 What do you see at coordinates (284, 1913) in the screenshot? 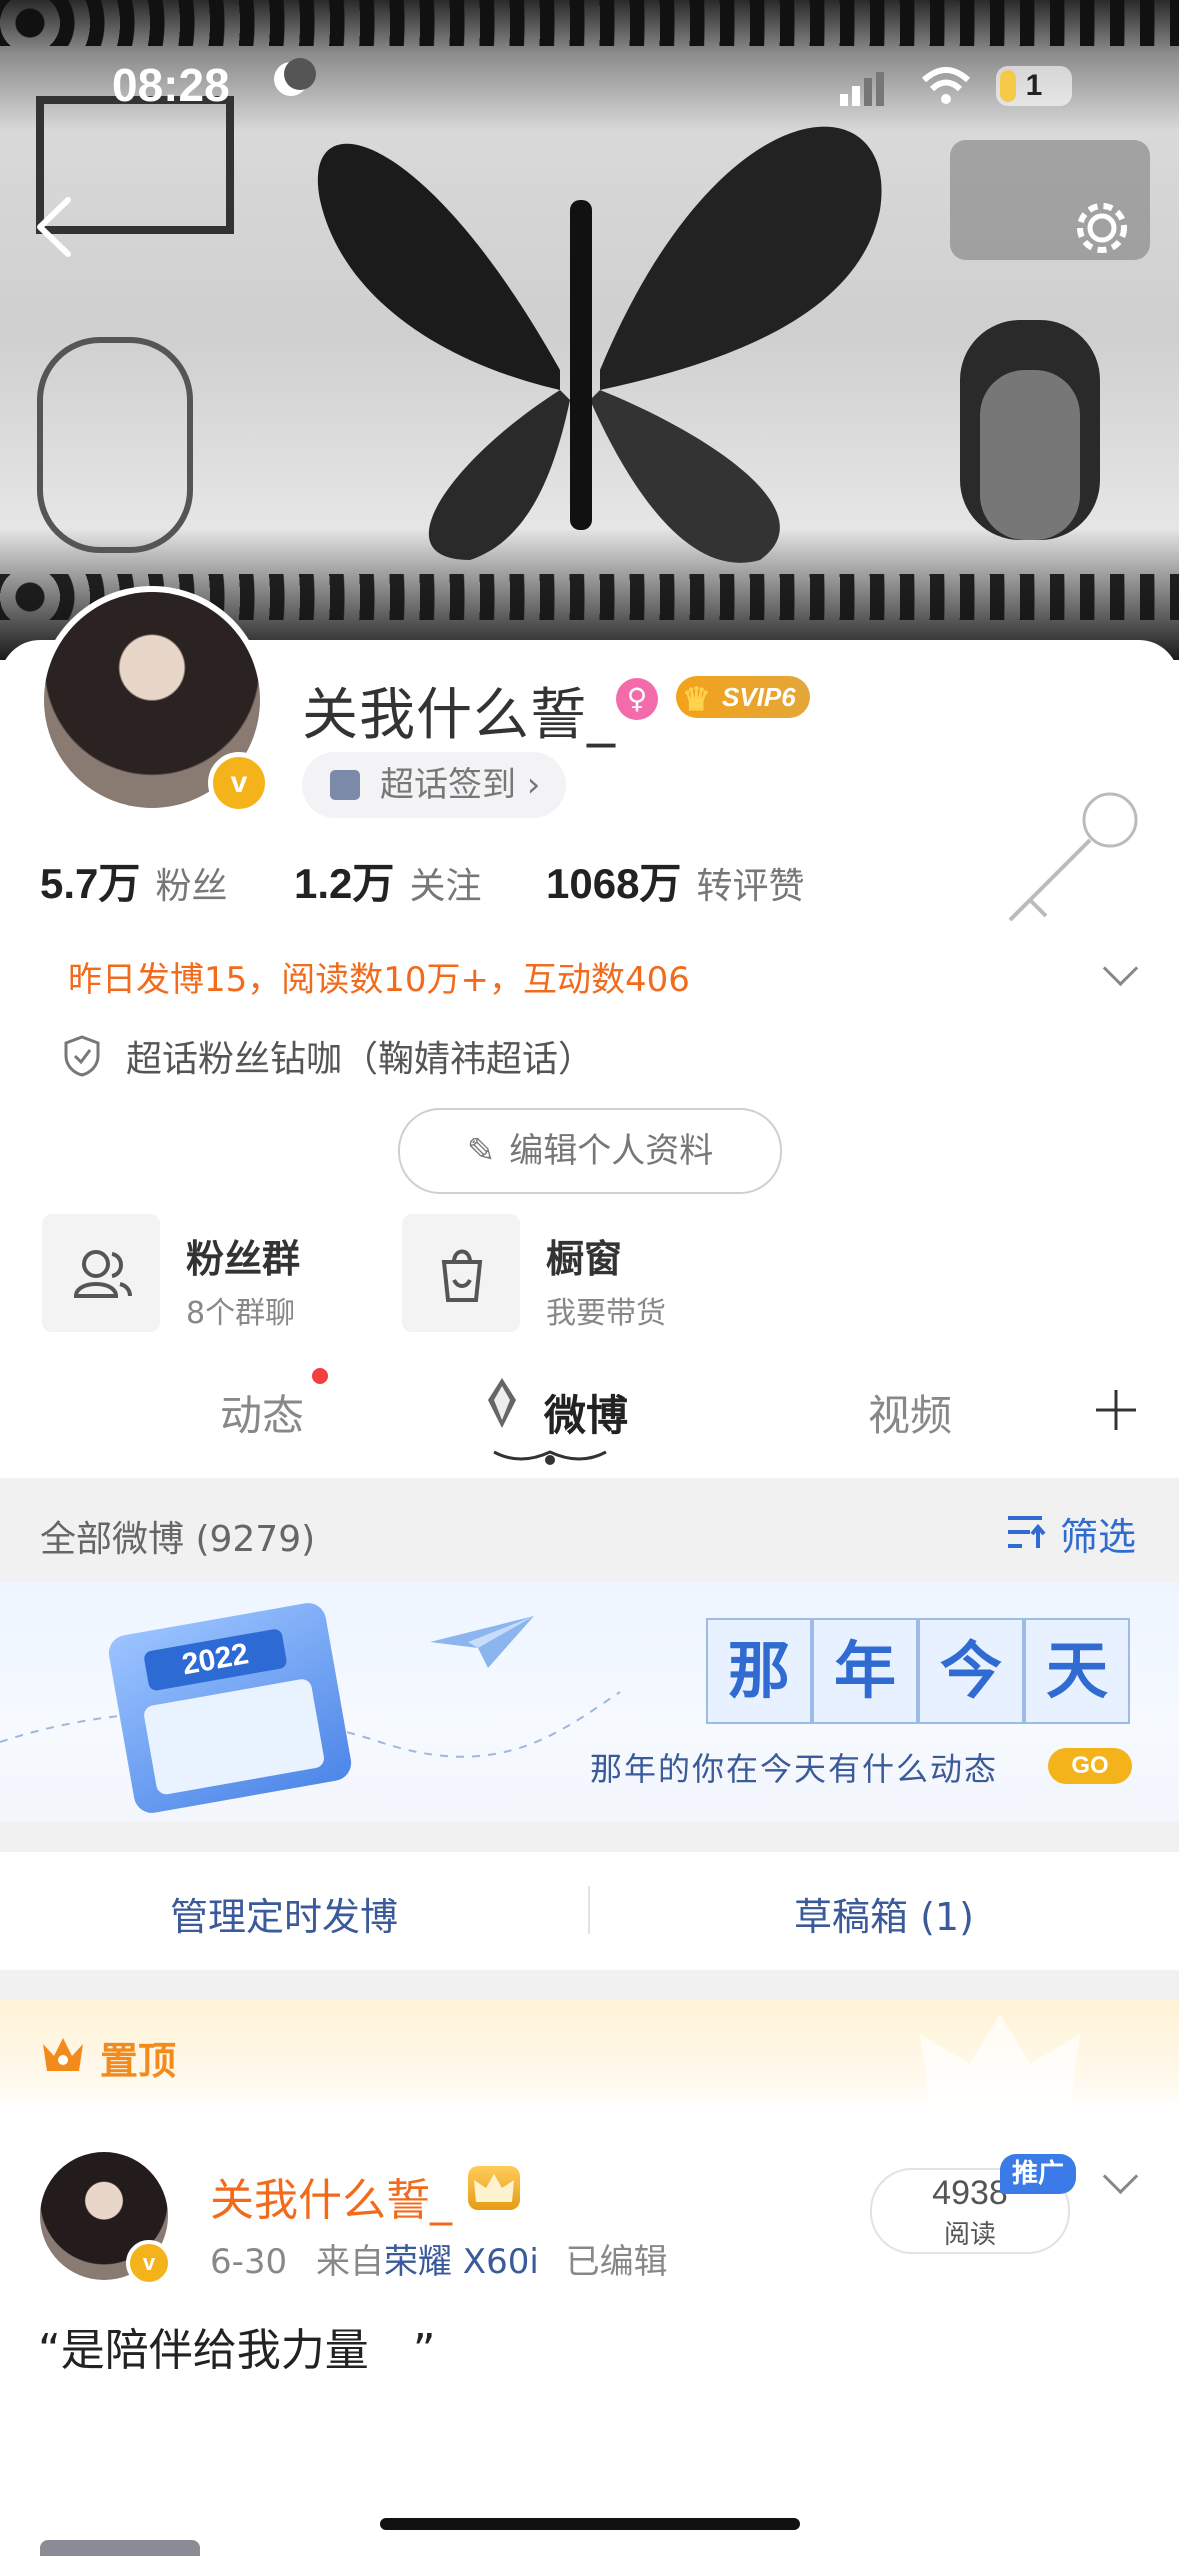
I see `scheduled-posts-button: 管理定时发博` at bounding box center [284, 1913].